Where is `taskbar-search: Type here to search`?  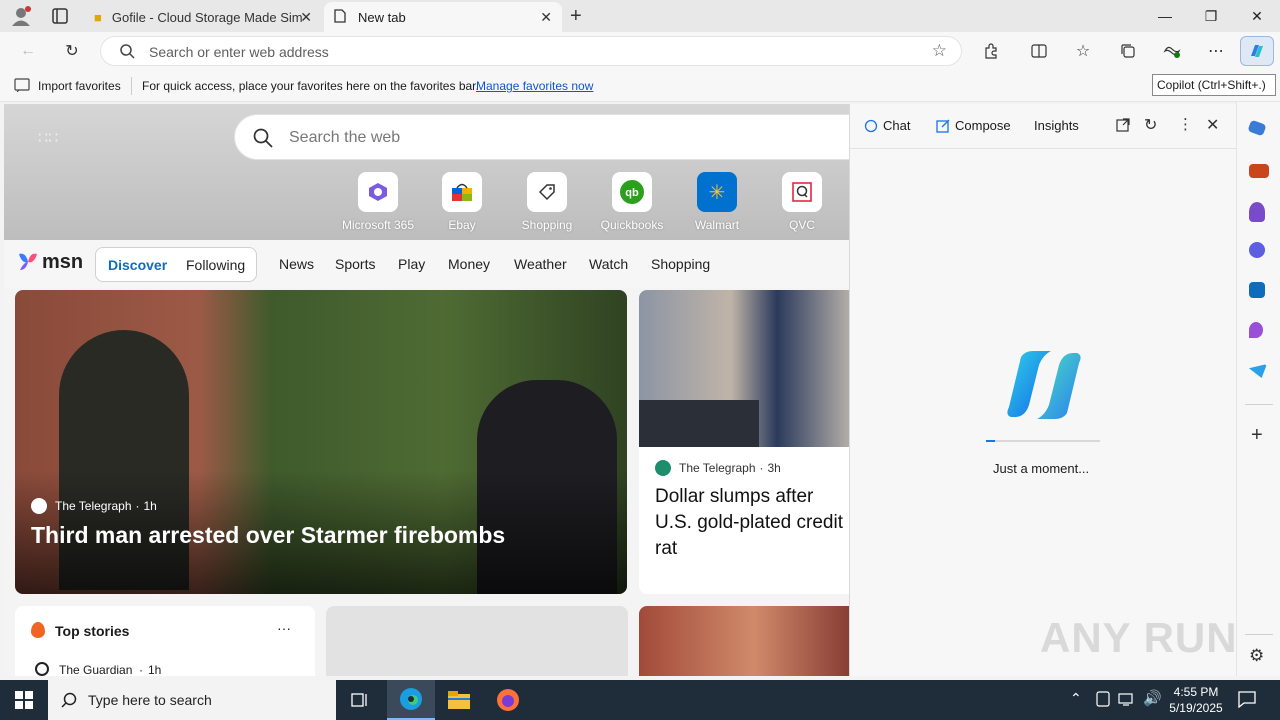 taskbar-search: Type here to search is located at coordinates (192, 700).